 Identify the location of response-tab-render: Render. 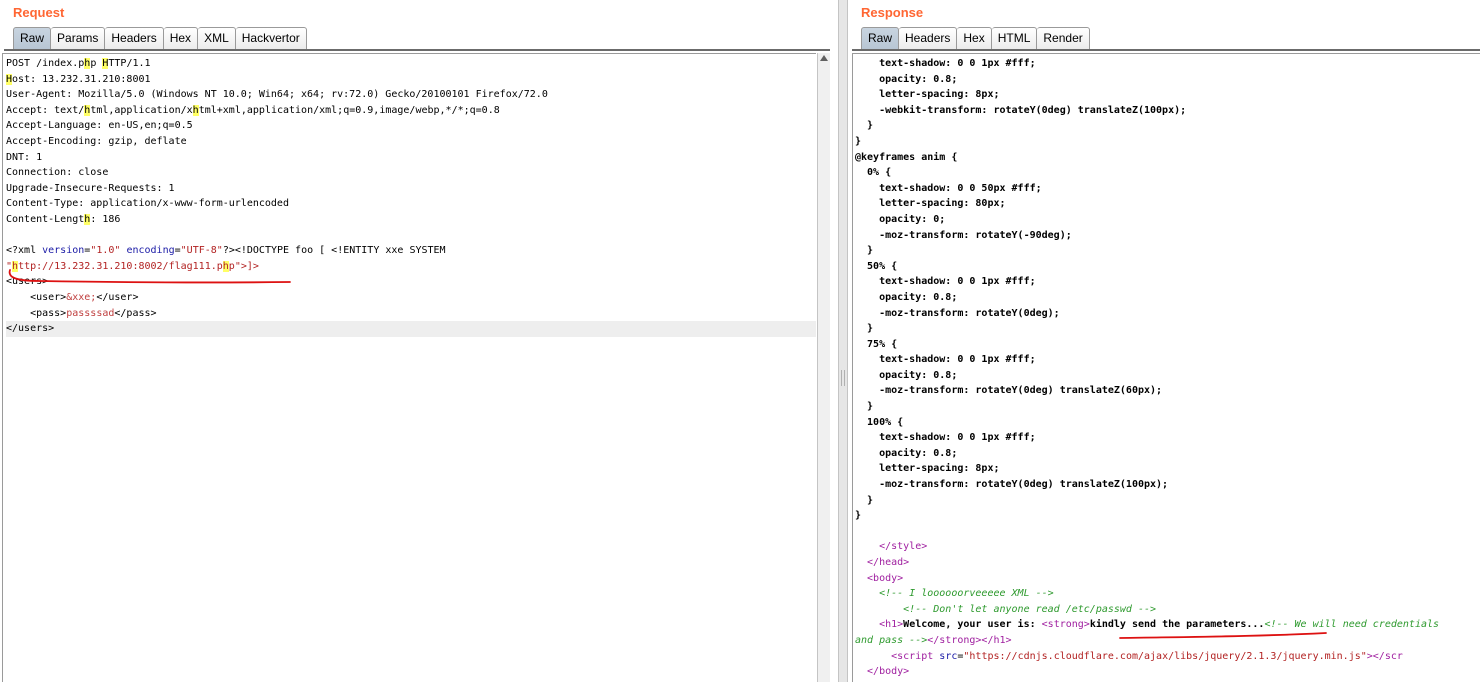
(1063, 38).